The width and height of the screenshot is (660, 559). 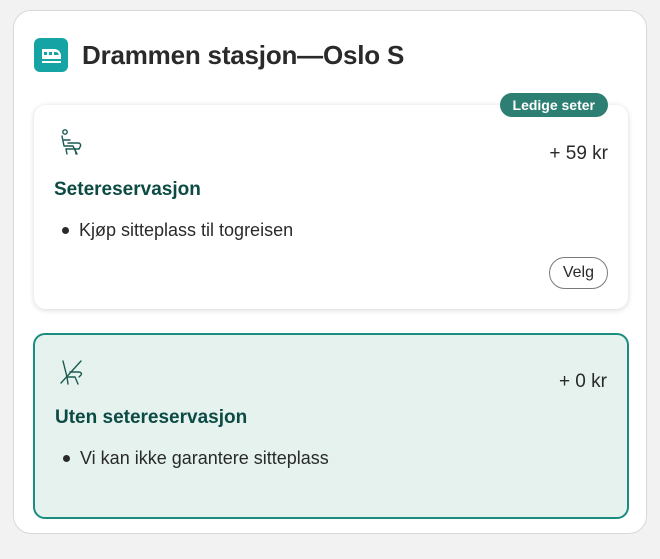 I want to click on option-feature: Vi kan ikke garantere sitteplass, so click(x=196, y=458).